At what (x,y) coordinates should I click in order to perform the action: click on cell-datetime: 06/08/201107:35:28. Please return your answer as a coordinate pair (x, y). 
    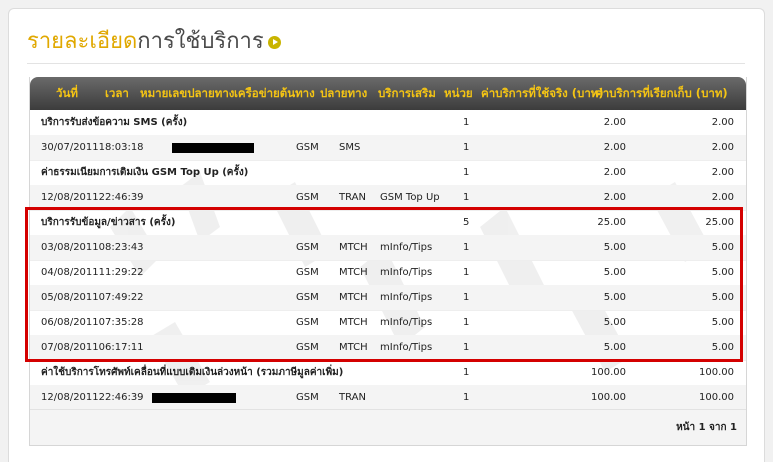
    Looking at the image, I should click on (92, 322).